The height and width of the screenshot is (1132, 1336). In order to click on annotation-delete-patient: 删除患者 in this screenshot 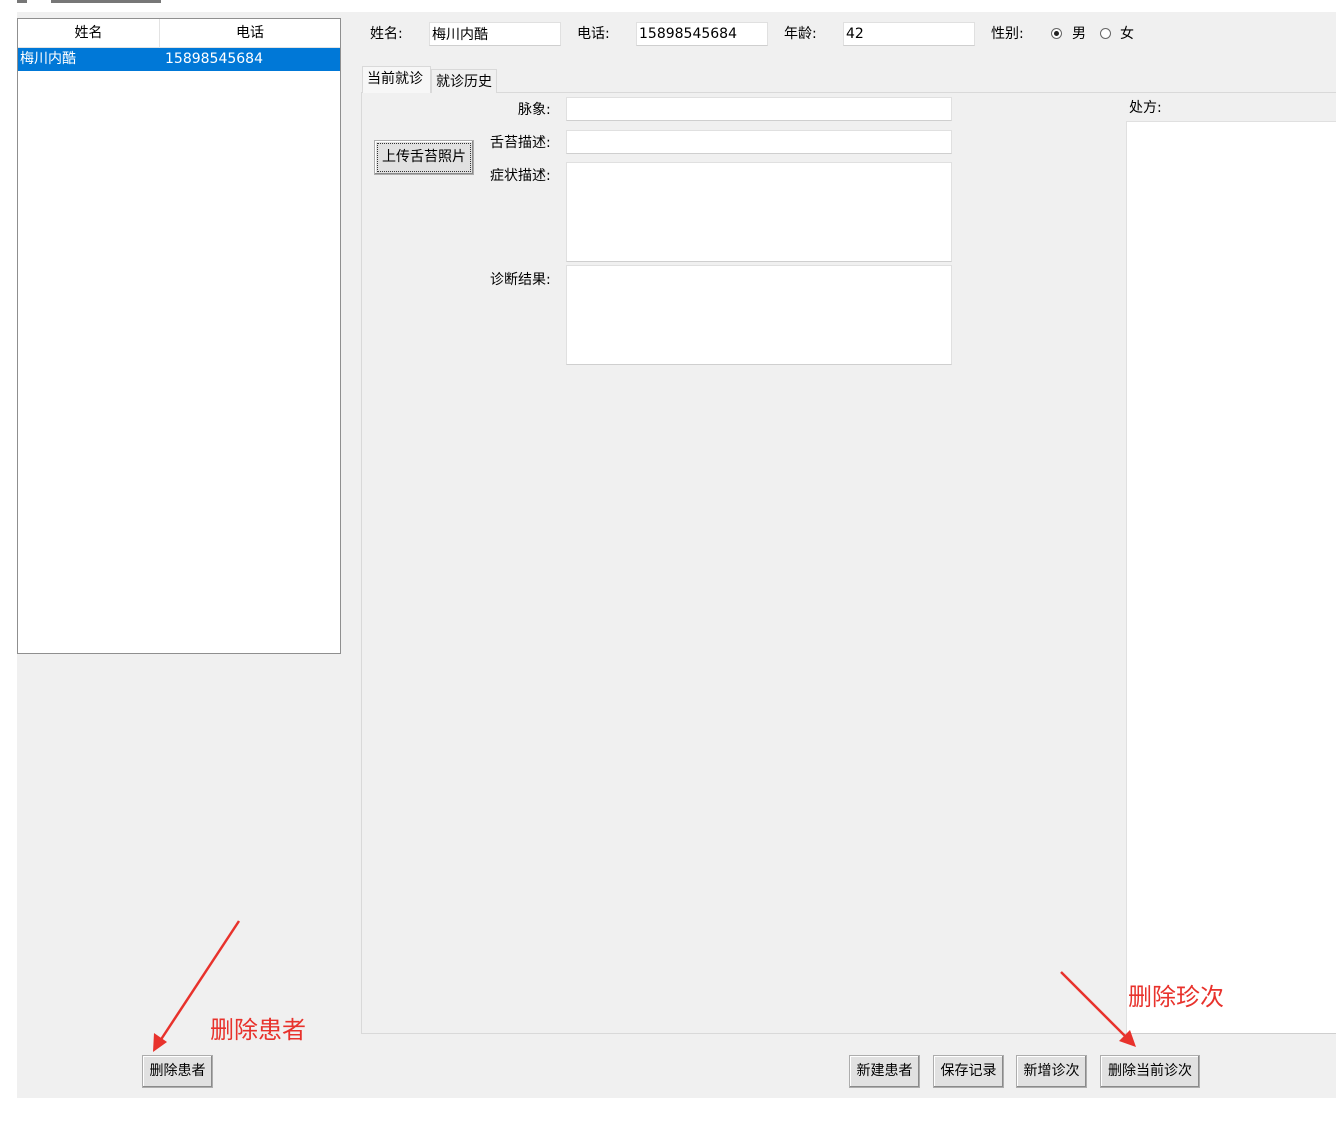, I will do `click(258, 1030)`.